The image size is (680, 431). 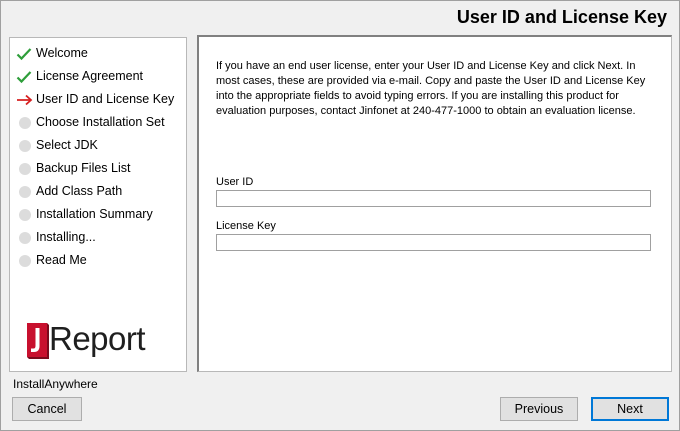 What do you see at coordinates (90, 76) in the screenshot?
I see `step-label: License Agreement` at bounding box center [90, 76].